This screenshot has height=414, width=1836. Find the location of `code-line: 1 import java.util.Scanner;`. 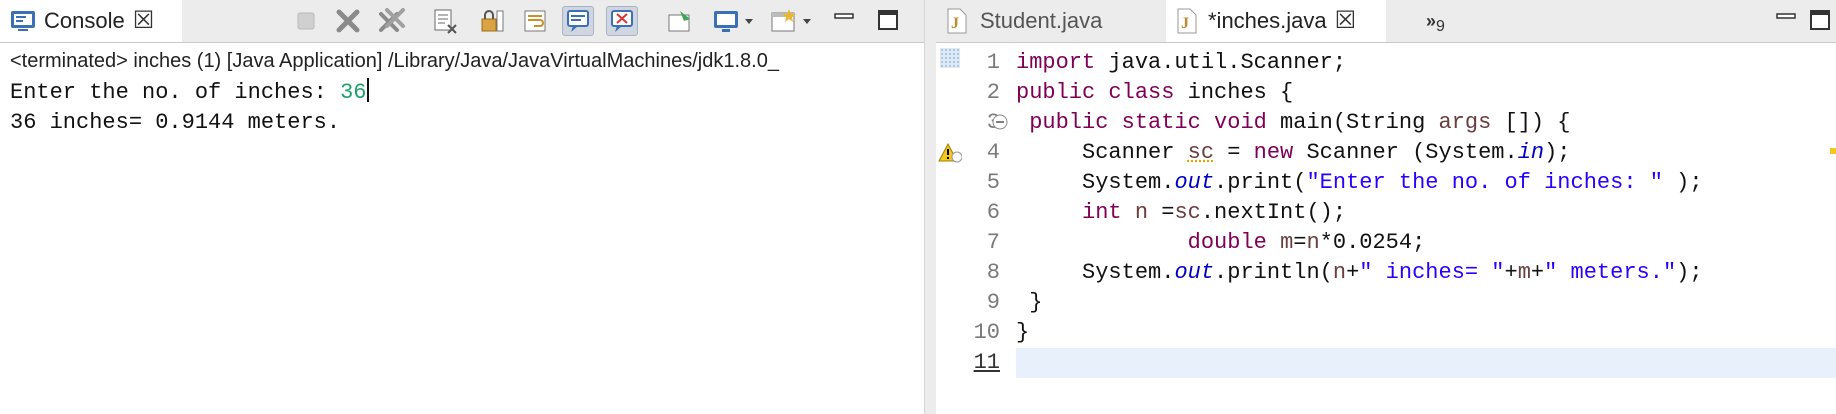

code-line: 1 import java.util.Scanner; is located at coordinates (1386, 63).